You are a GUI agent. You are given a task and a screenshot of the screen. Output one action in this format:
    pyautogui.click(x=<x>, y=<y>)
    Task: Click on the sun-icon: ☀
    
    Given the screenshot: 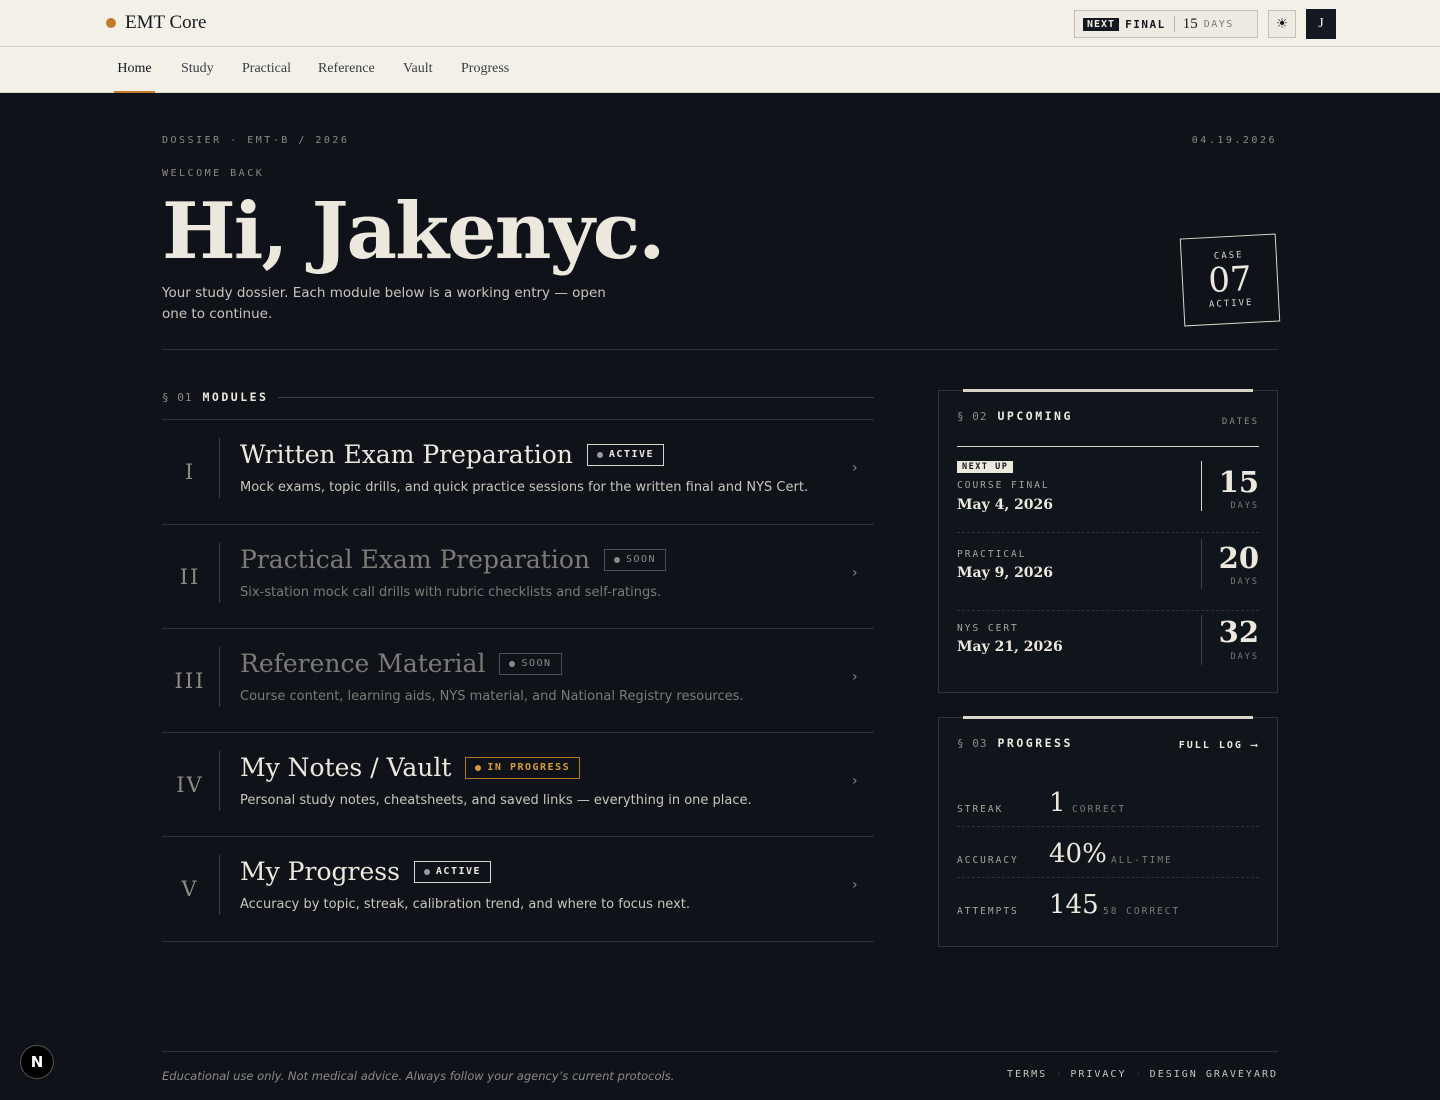 What is the action you would take?
    pyautogui.click(x=1282, y=24)
    